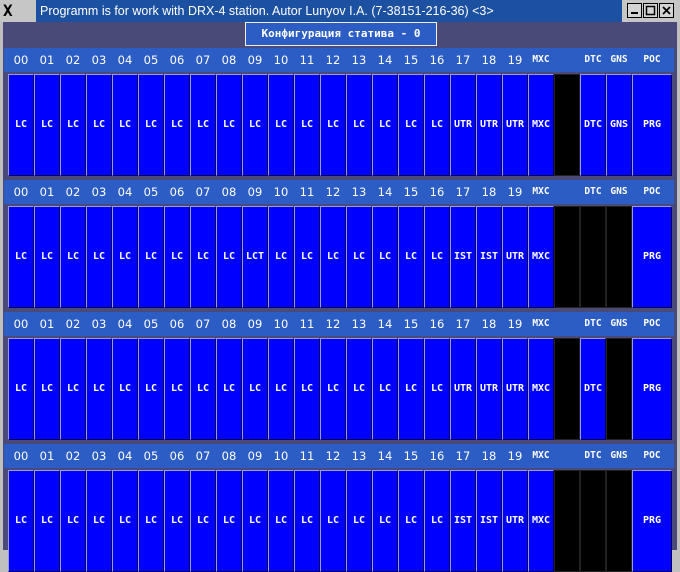 The image size is (680, 572). What do you see at coordinates (255, 257) in the screenshot?
I see `board-slot-lct: LCT` at bounding box center [255, 257].